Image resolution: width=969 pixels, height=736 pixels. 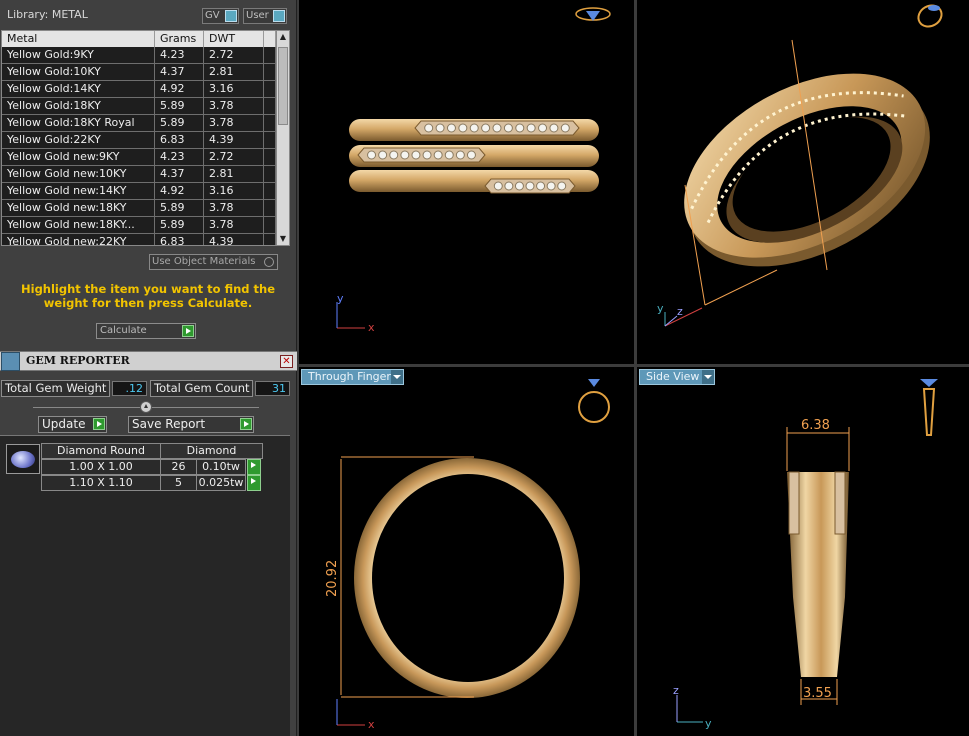 What do you see at coordinates (350, 315) in the screenshot?
I see `axis-gizmo` at bounding box center [350, 315].